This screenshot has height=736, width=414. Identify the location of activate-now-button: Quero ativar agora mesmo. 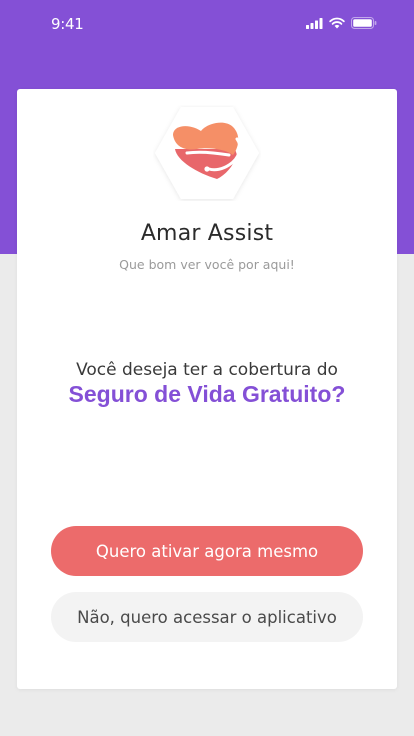
(207, 551).